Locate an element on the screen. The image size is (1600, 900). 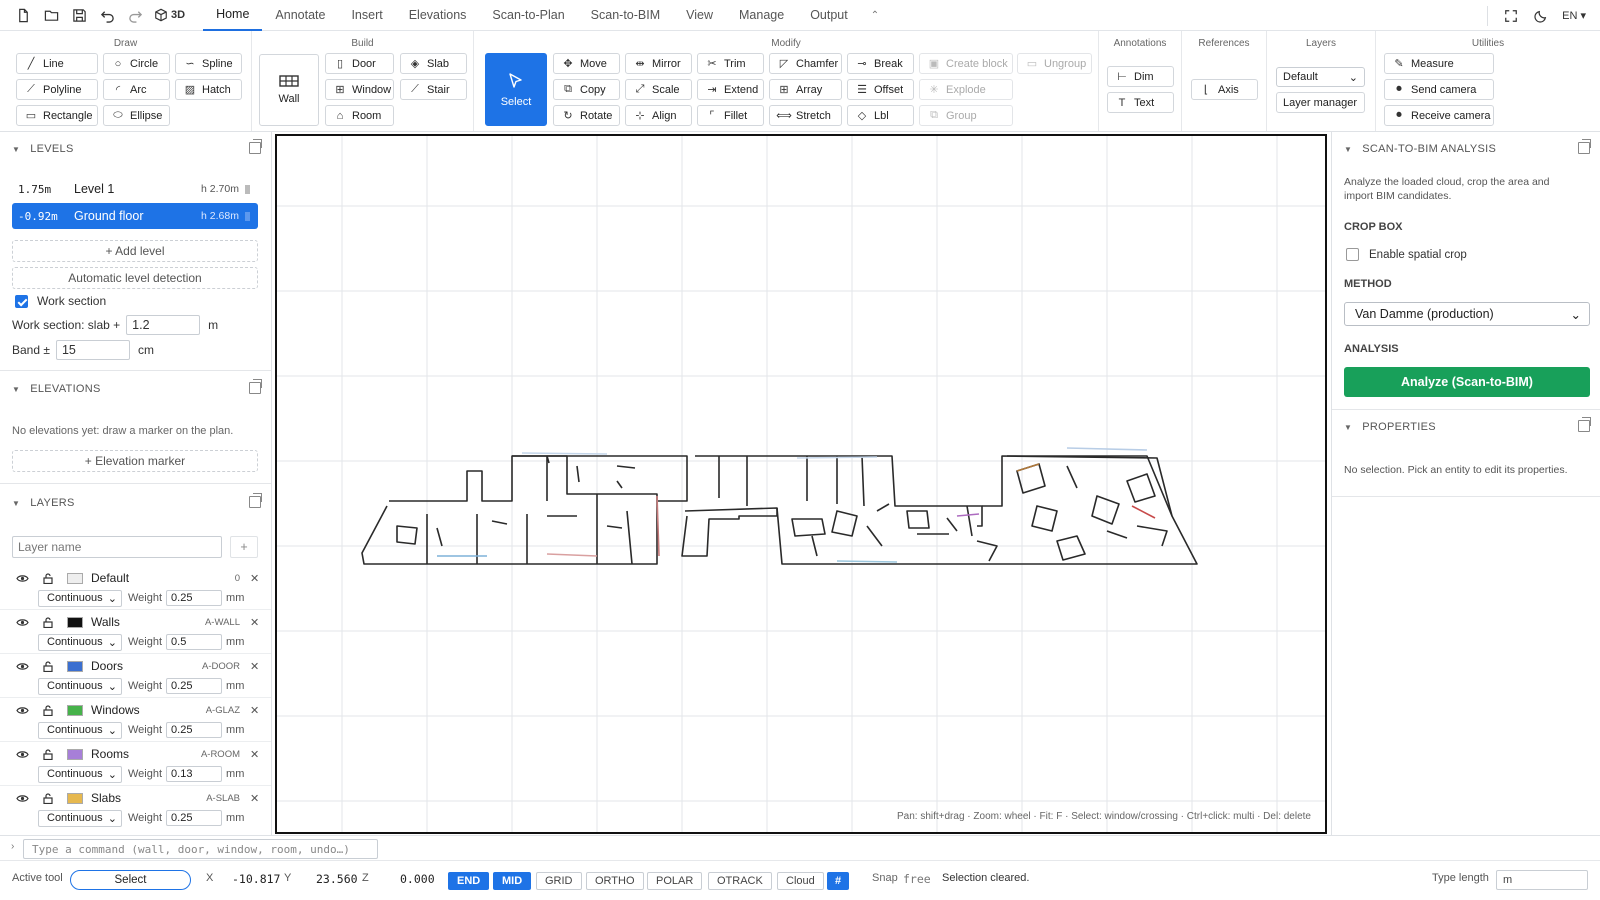
tab-insert: Insert is located at coordinates (366, 15).